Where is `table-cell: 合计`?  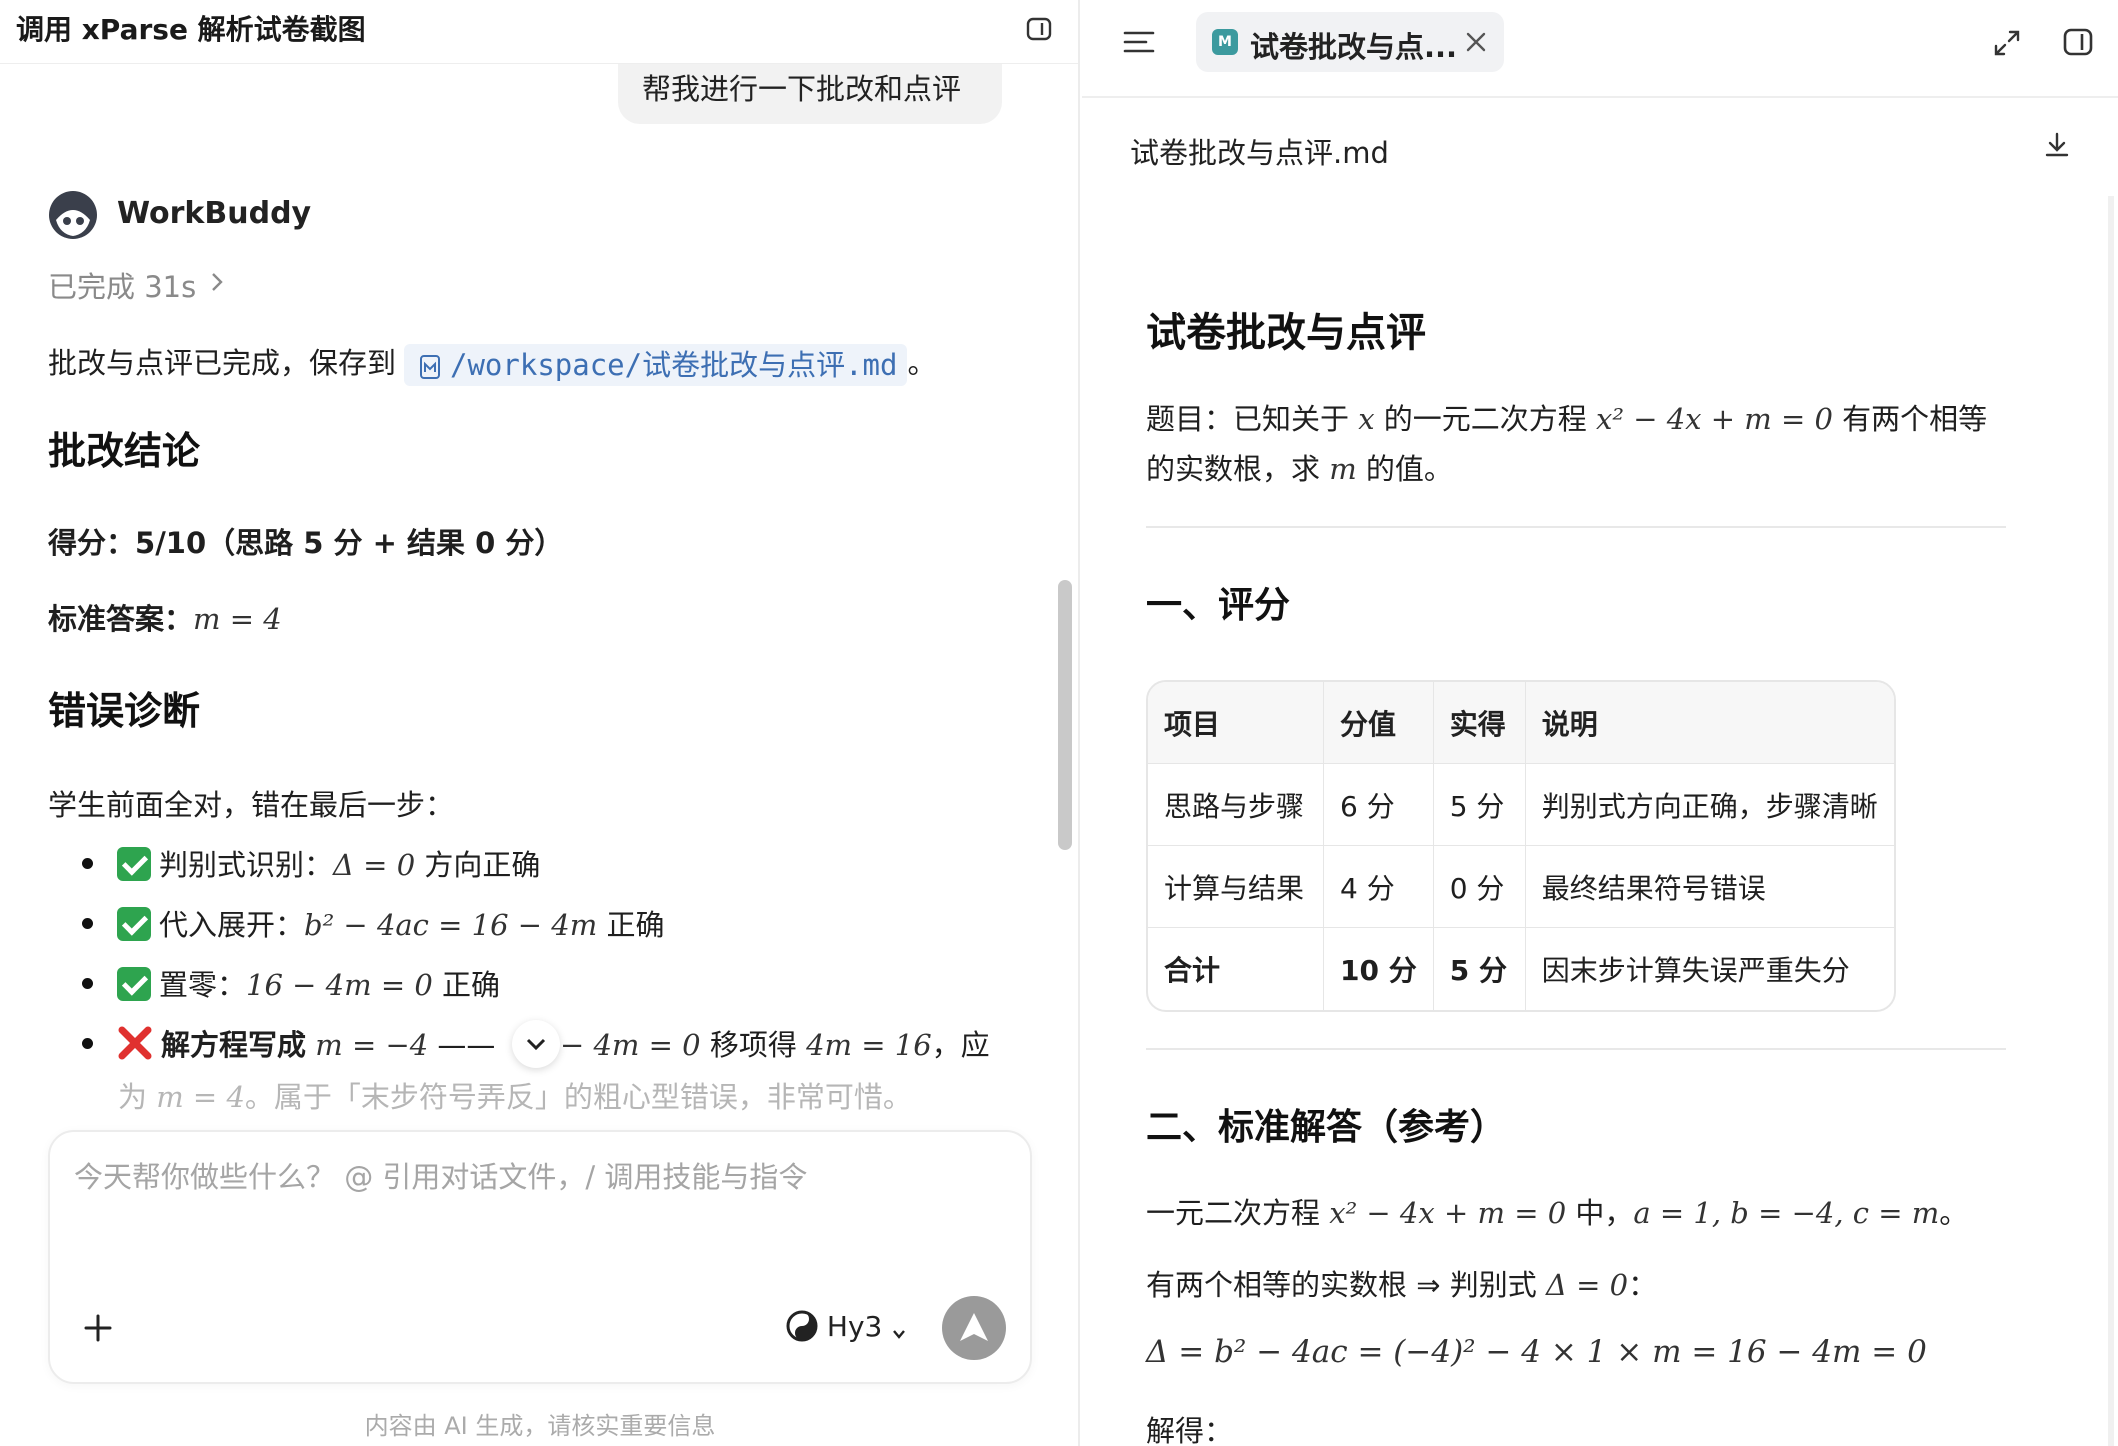
table-cell: 合计 is located at coordinates (1236, 969).